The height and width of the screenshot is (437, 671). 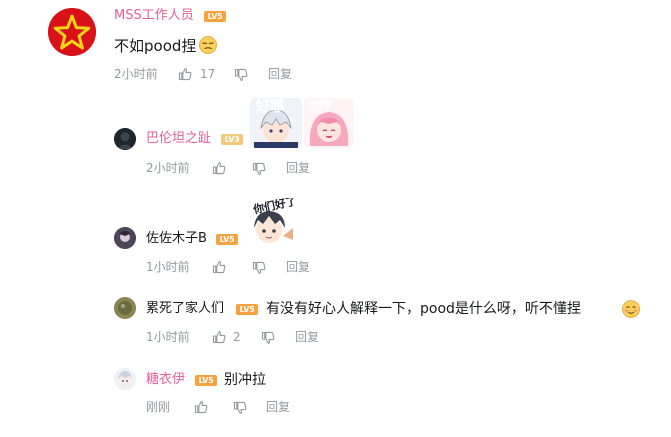 What do you see at coordinates (185, 309) in the screenshot?
I see `username: 累死了家人们` at bounding box center [185, 309].